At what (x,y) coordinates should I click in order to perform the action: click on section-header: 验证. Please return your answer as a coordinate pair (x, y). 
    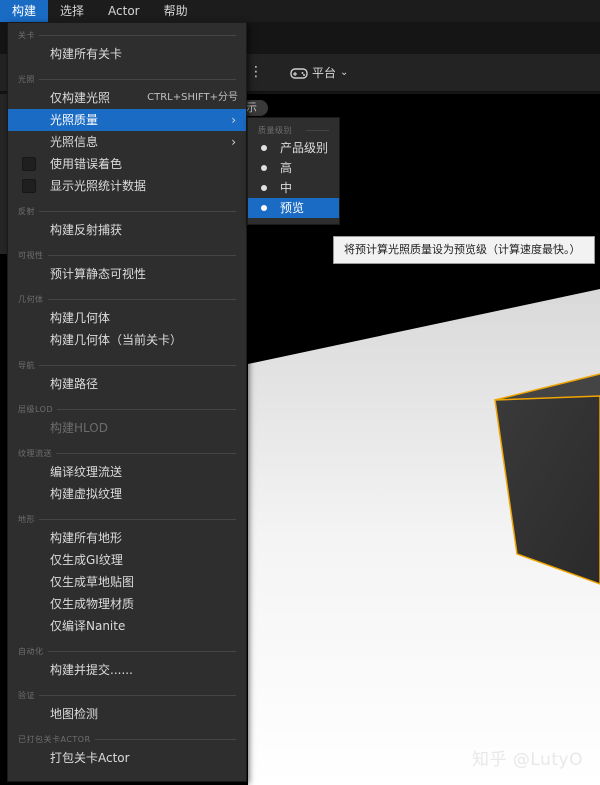
    Looking at the image, I should click on (127, 695).